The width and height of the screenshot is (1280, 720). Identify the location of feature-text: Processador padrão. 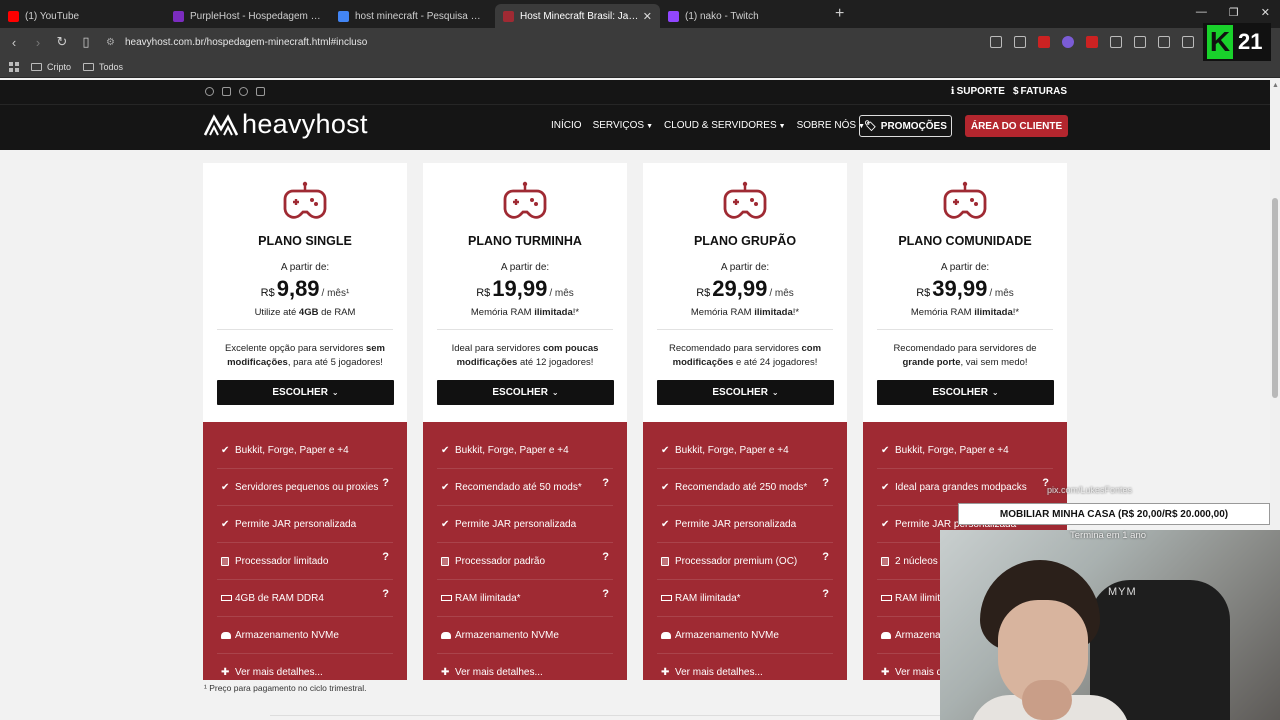
(500, 561).